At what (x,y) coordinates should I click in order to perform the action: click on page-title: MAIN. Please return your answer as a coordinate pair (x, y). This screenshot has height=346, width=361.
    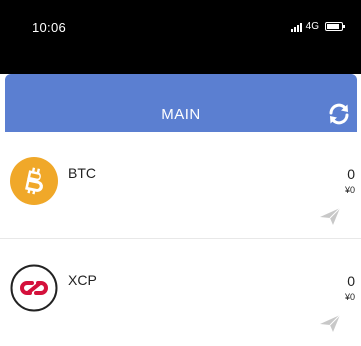
    Looking at the image, I should click on (181, 114).